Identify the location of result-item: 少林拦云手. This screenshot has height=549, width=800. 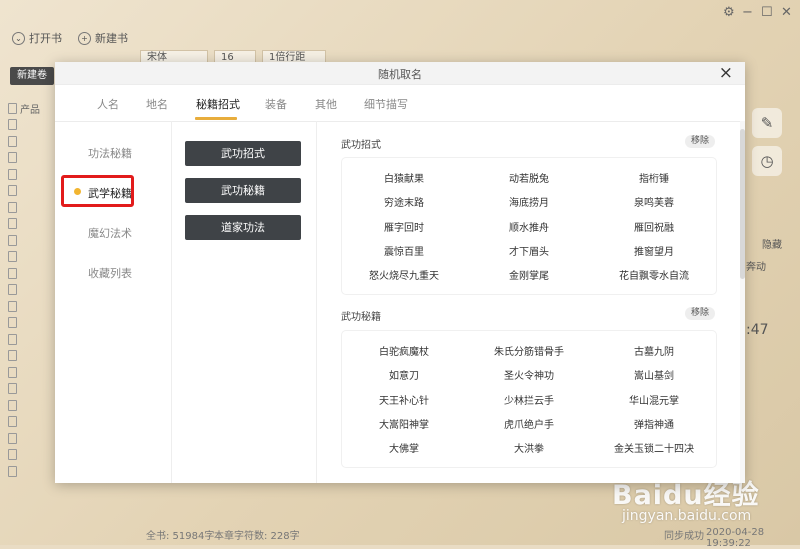
(529, 399).